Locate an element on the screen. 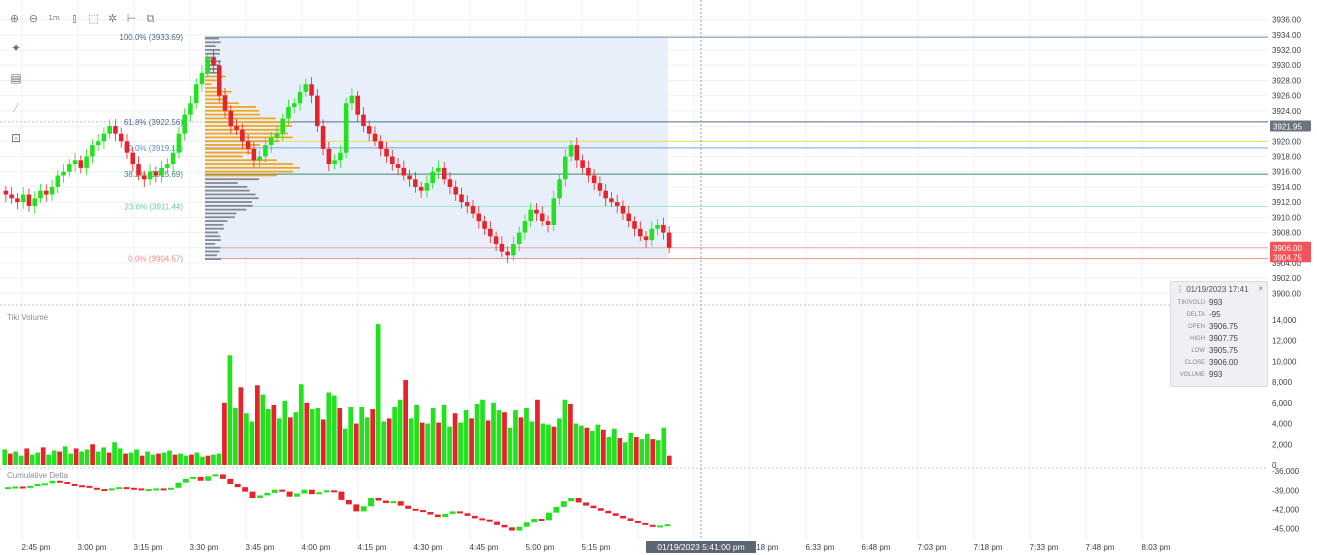 This screenshot has width=1317, height=555. select-icon: ⬚ is located at coordinates (93, 18).